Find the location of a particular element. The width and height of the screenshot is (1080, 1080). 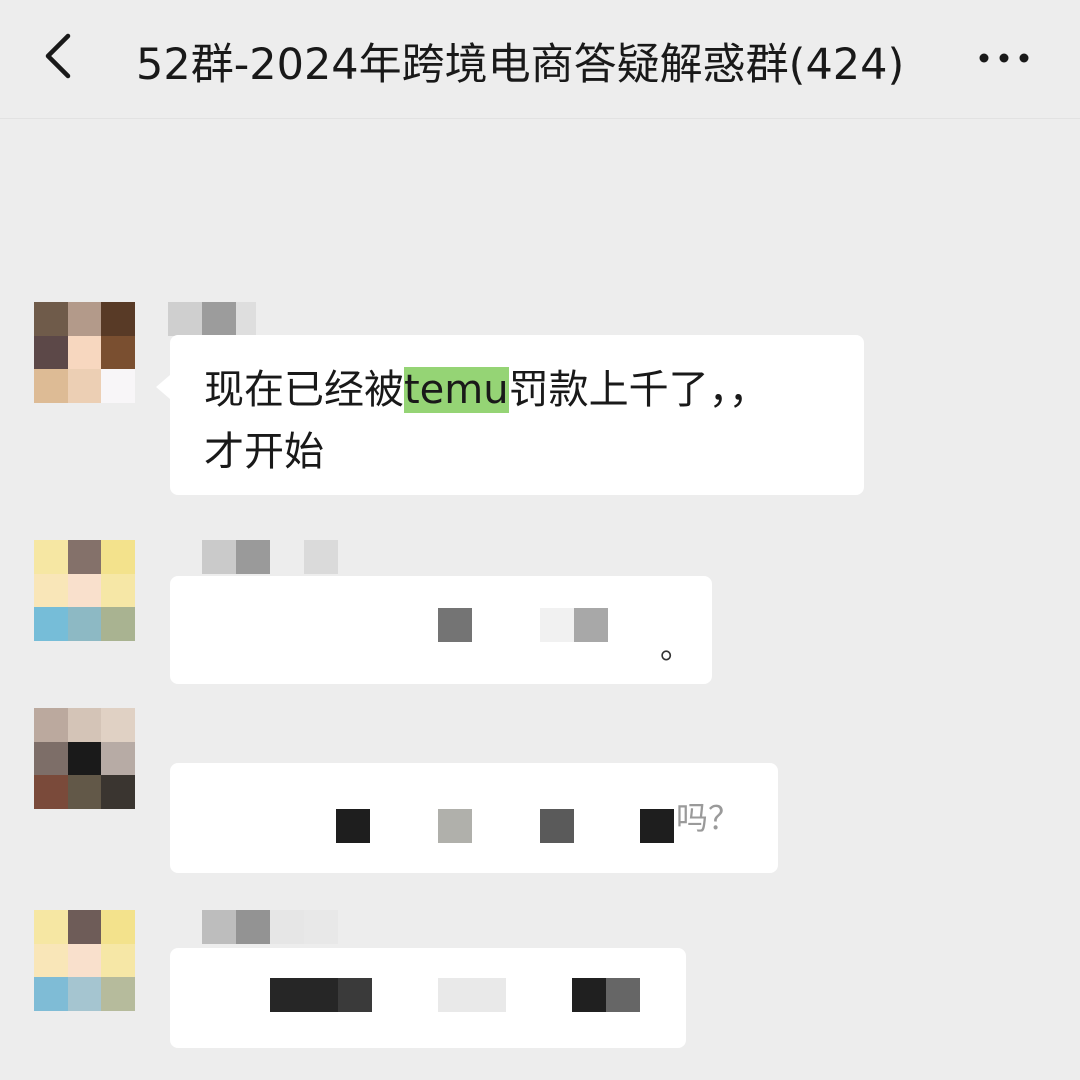

message-text: 现在已经被temu罚款上千了，， 才开始 is located at coordinates (486, 421).